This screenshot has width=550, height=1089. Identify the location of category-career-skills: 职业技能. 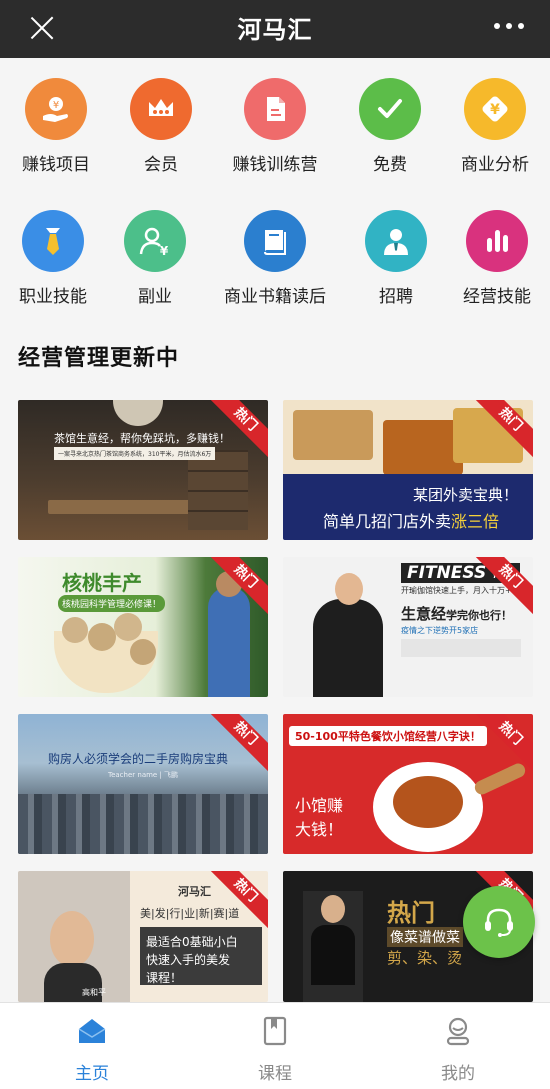
(54, 258).